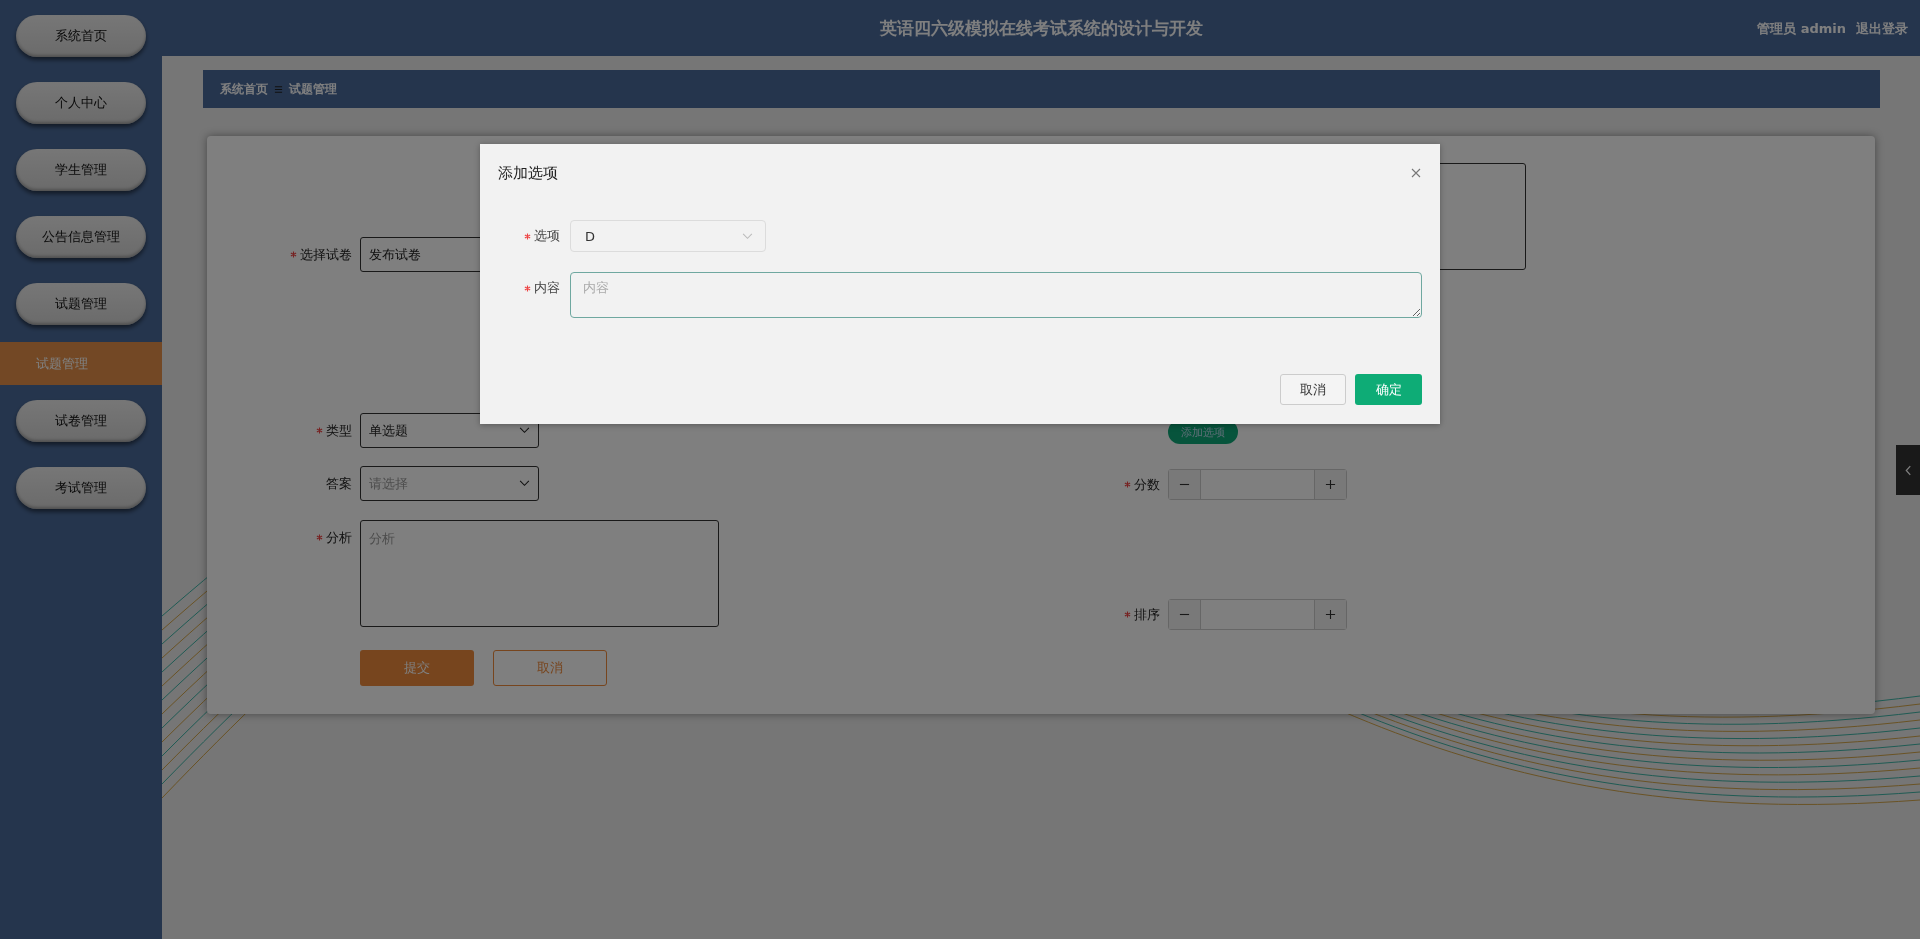 Image resolution: width=1920 pixels, height=939 pixels. Describe the element at coordinates (668, 236) in the screenshot. I see `select-field: D` at that location.